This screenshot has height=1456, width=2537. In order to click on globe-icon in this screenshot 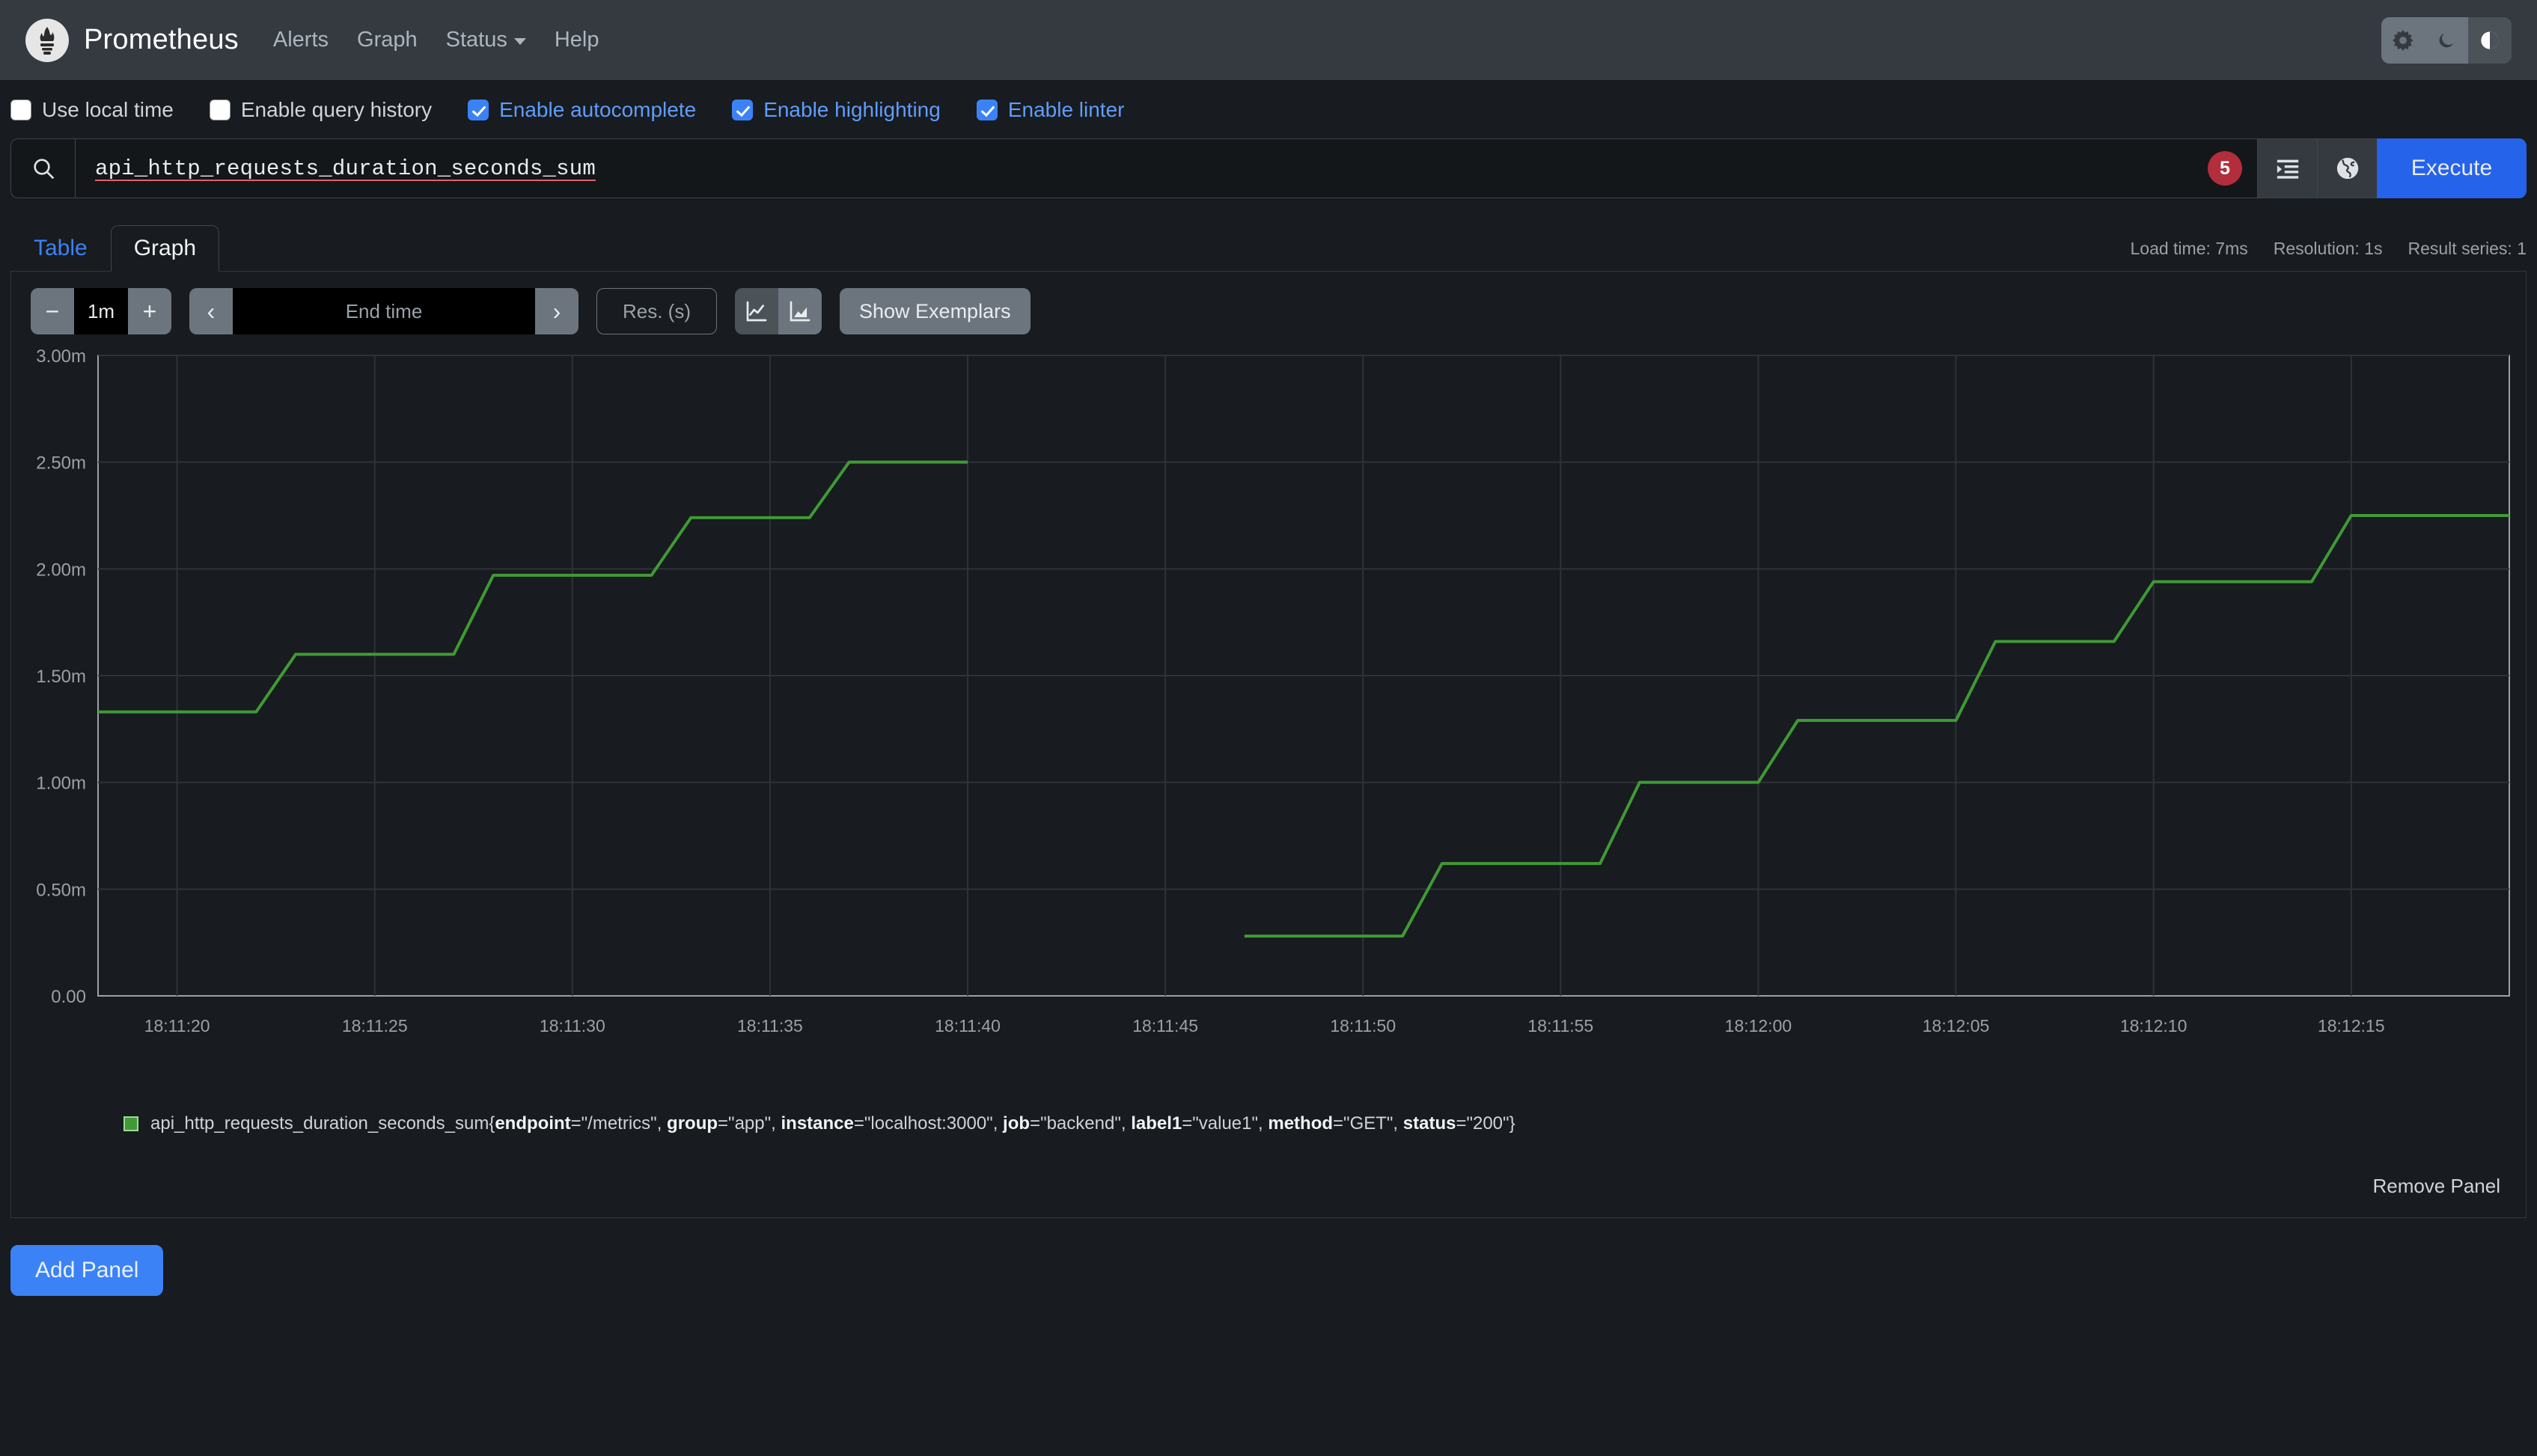, I will do `click(2347, 168)`.